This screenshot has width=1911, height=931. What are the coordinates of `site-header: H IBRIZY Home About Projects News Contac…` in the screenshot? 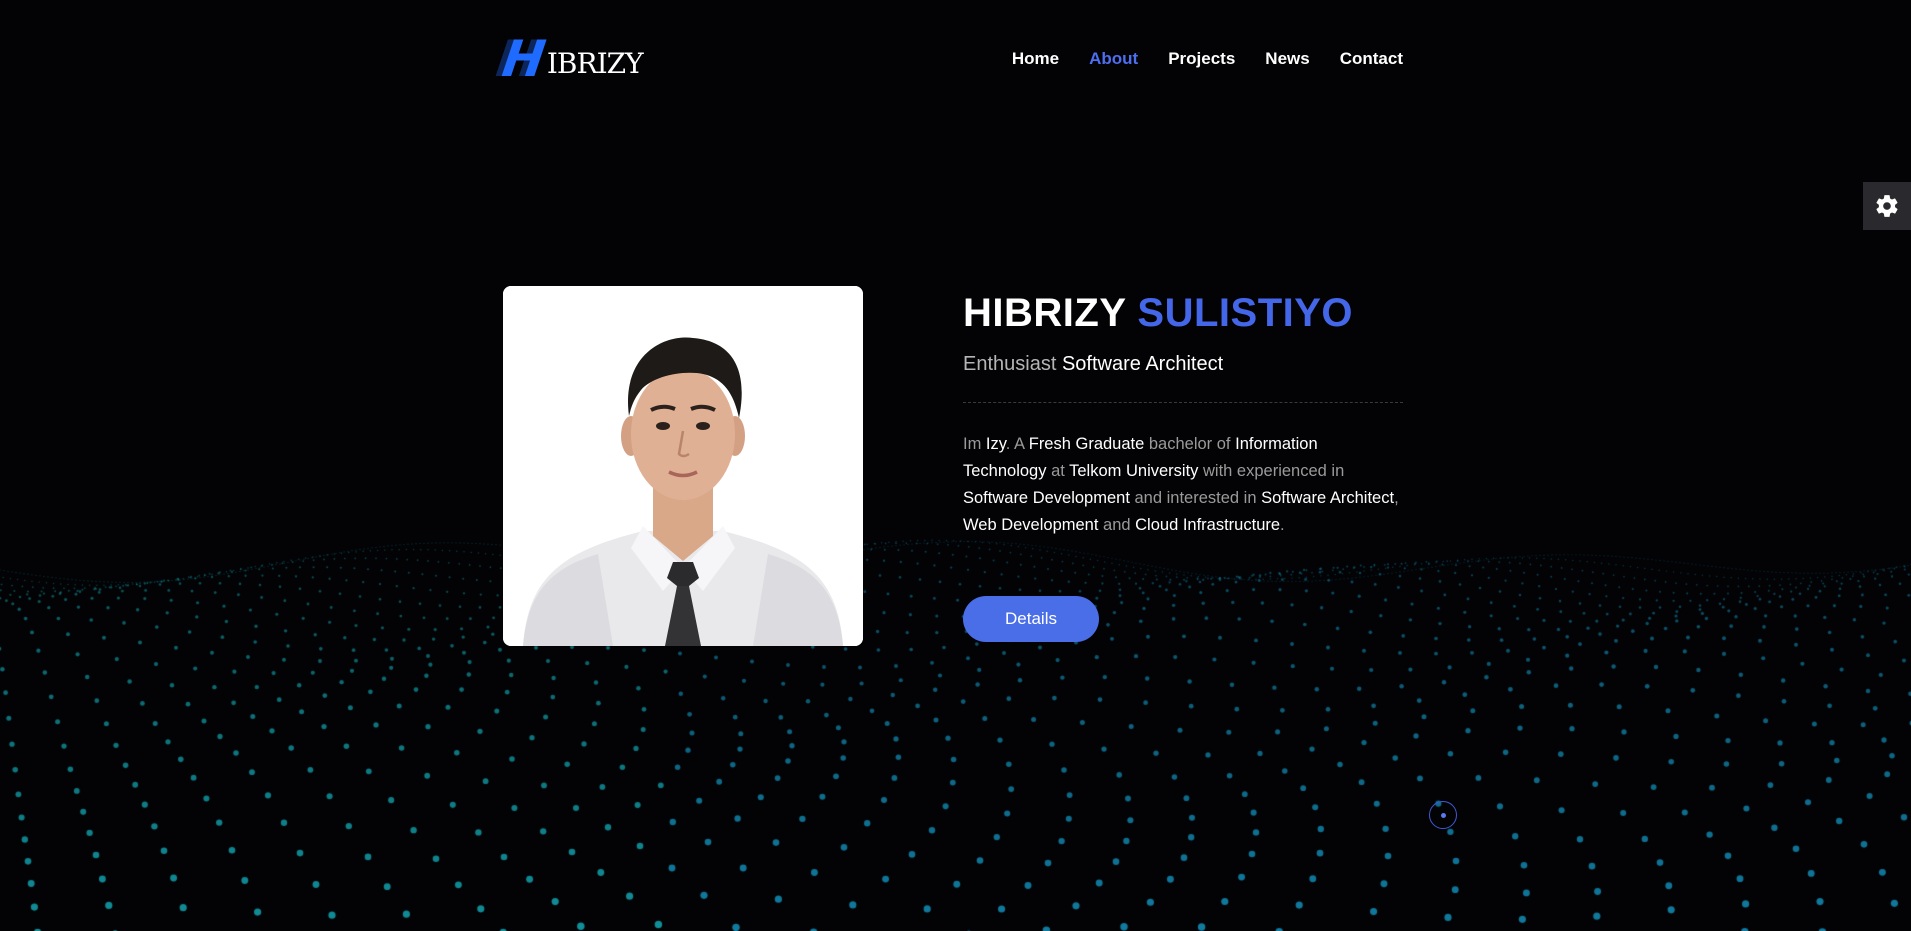 It's located at (951, 59).